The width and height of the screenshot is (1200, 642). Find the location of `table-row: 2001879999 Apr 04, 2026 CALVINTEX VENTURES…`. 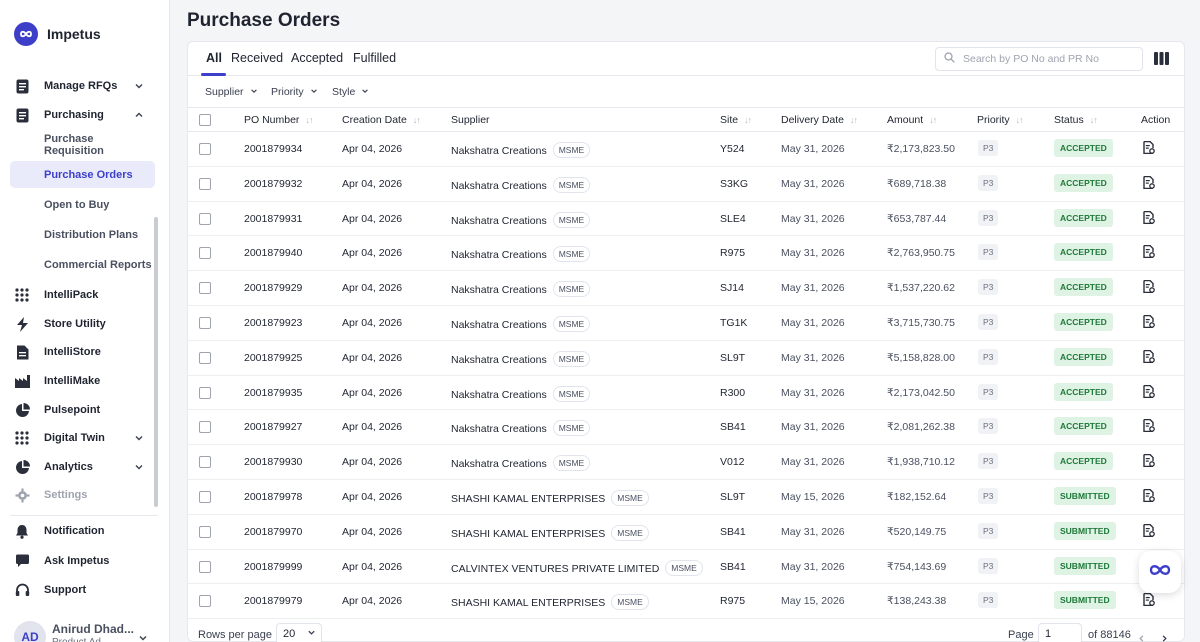

table-row: 2001879999 Apr 04, 2026 CALVINTEX VENTURES… is located at coordinates (686, 567).